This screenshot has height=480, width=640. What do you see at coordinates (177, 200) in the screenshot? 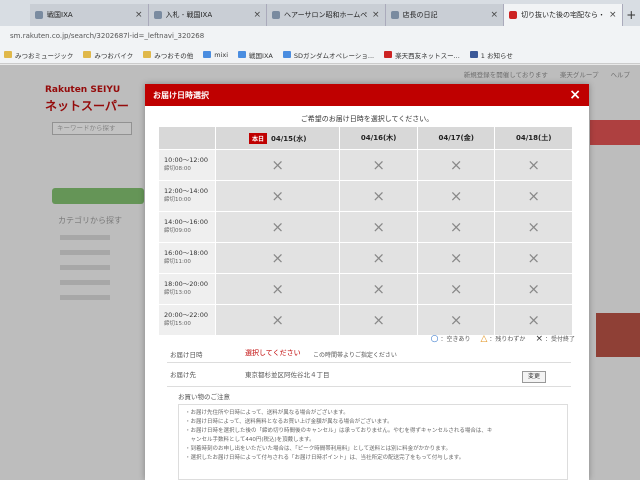
I see `slot-deadline: 締切10:00` at bounding box center [177, 200].